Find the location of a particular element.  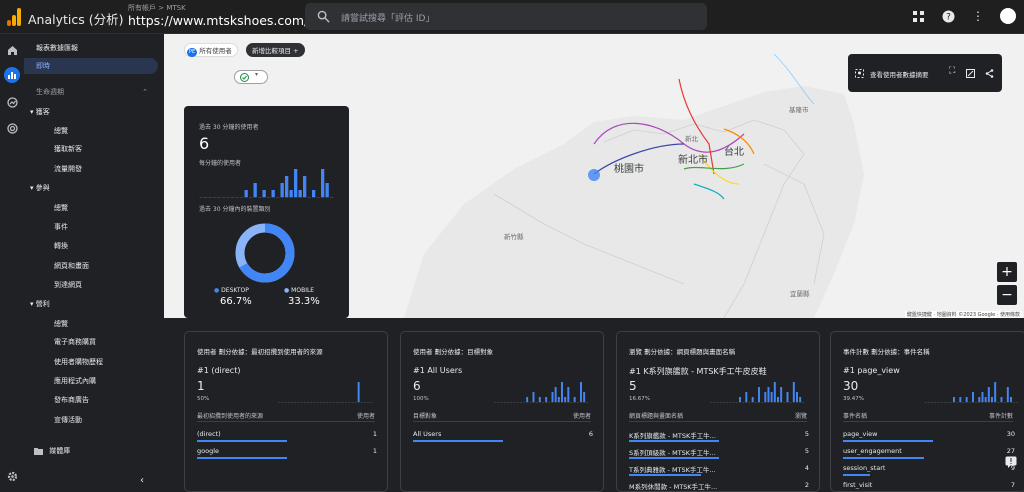

user-location-marker is located at coordinates (594, 175).